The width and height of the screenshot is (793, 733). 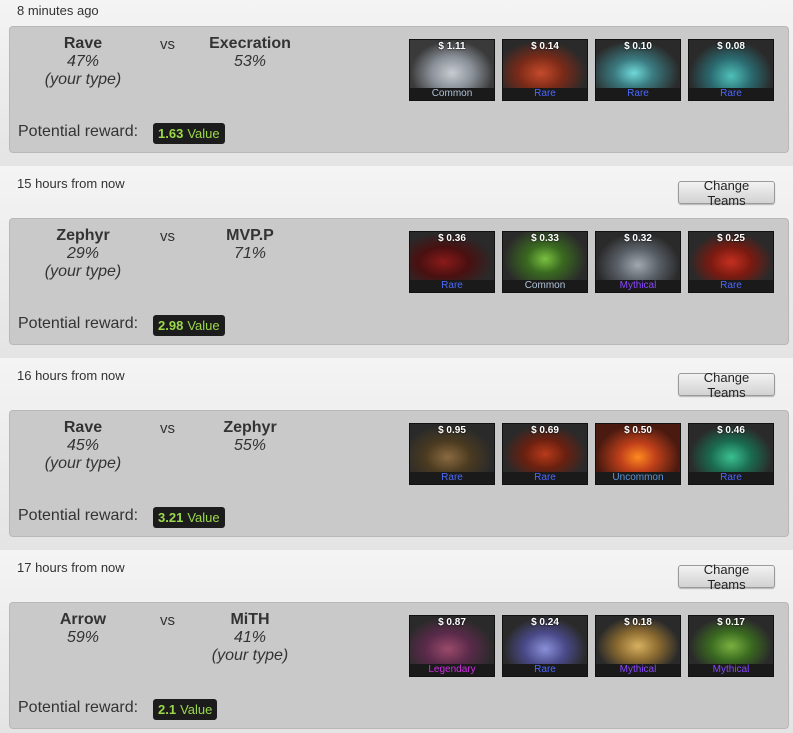 I want to click on team-name: Arrow, so click(x=83, y=619).